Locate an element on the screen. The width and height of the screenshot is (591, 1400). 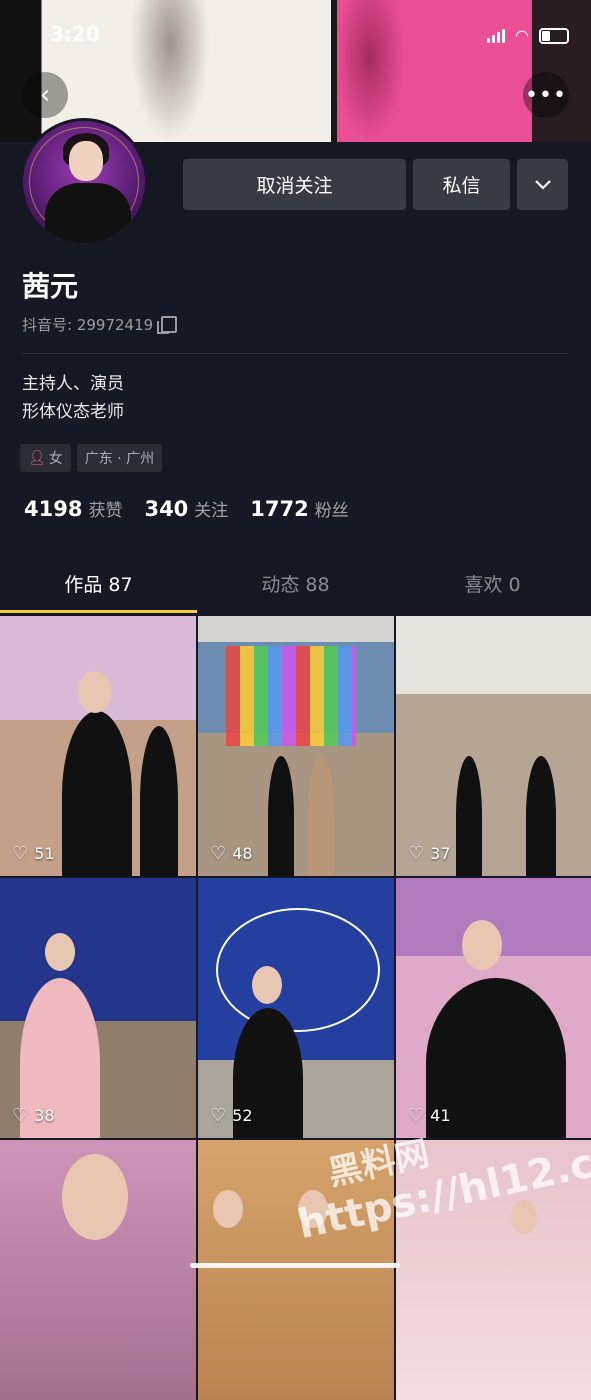
stat-label: 粉丝 is located at coordinates (331, 511).